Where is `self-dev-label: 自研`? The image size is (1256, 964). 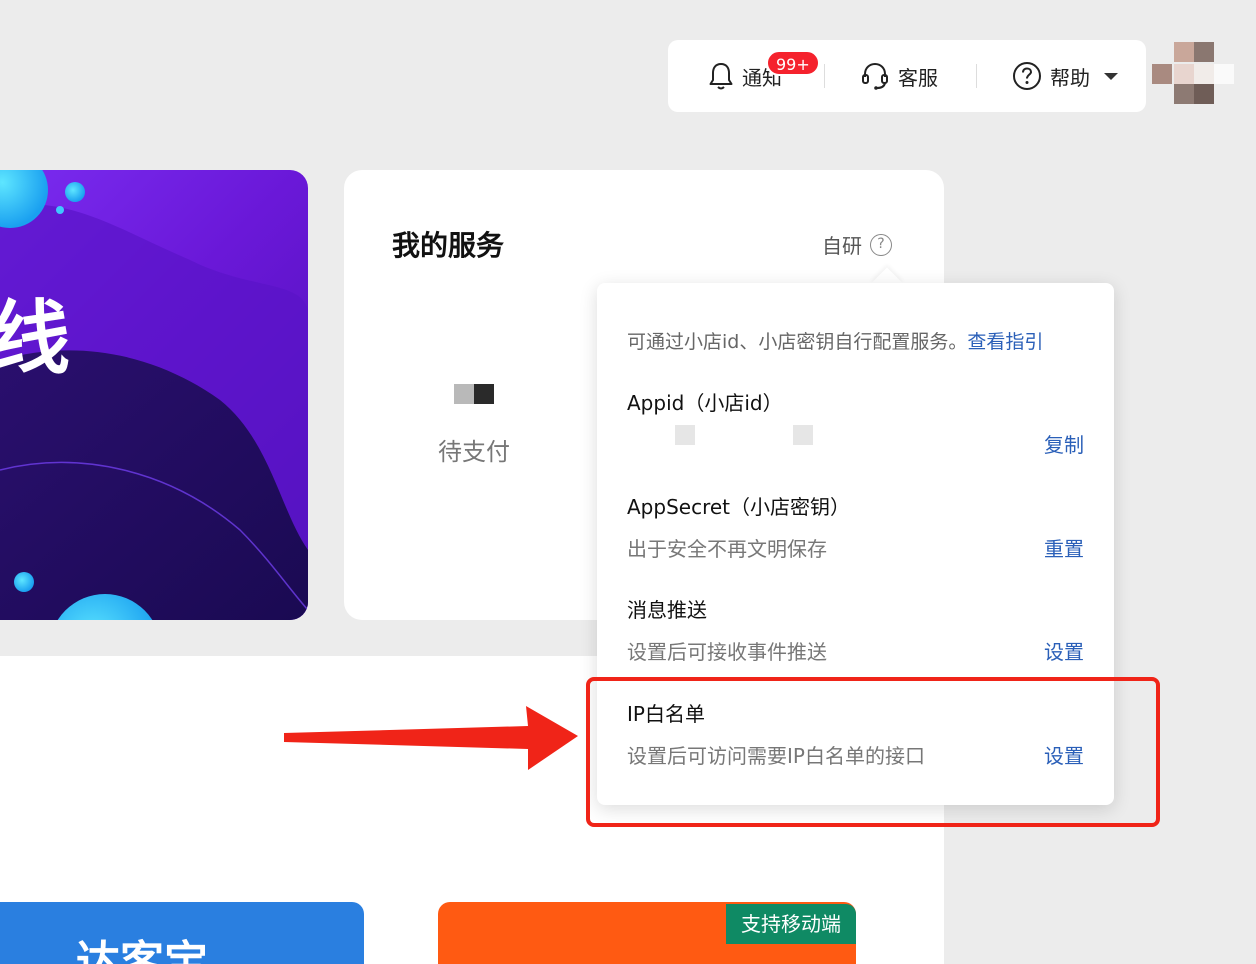 self-dev-label: 自研 is located at coordinates (842, 246).